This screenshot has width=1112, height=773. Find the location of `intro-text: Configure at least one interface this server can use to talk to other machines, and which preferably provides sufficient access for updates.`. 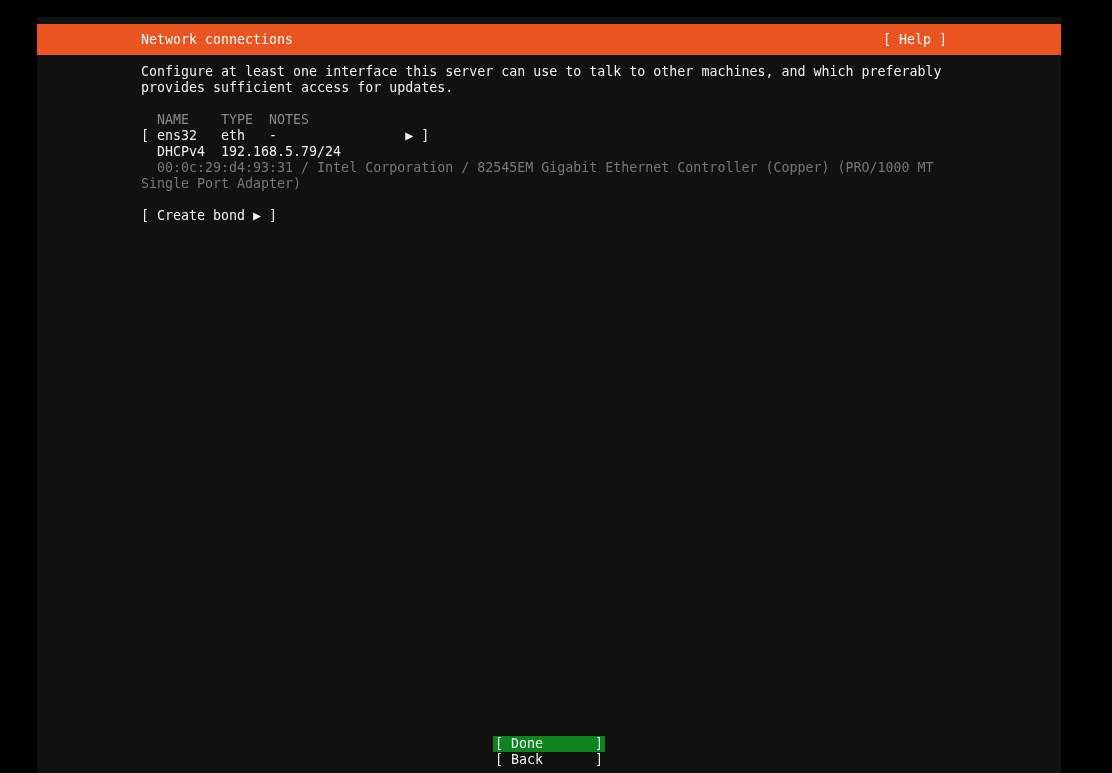

intro-text: Configure at least one interface this server can use to talk to other machines, and which preferably provides sufficient access for updates. is located at coordinates (541, 80).